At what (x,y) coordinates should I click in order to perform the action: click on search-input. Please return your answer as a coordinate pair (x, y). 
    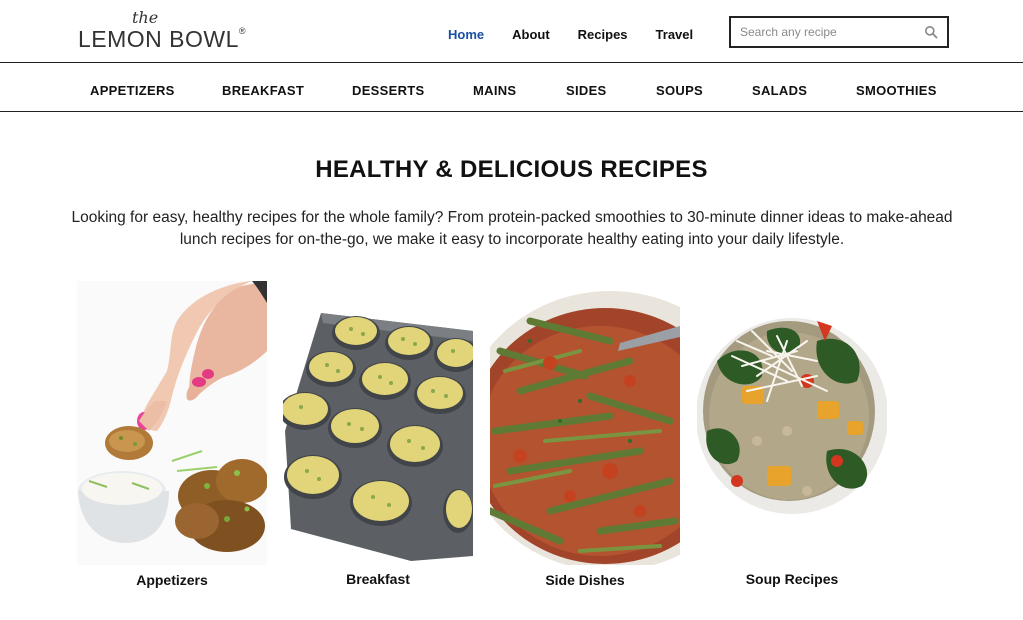
    Looking at the image, I should click on (821, 32).